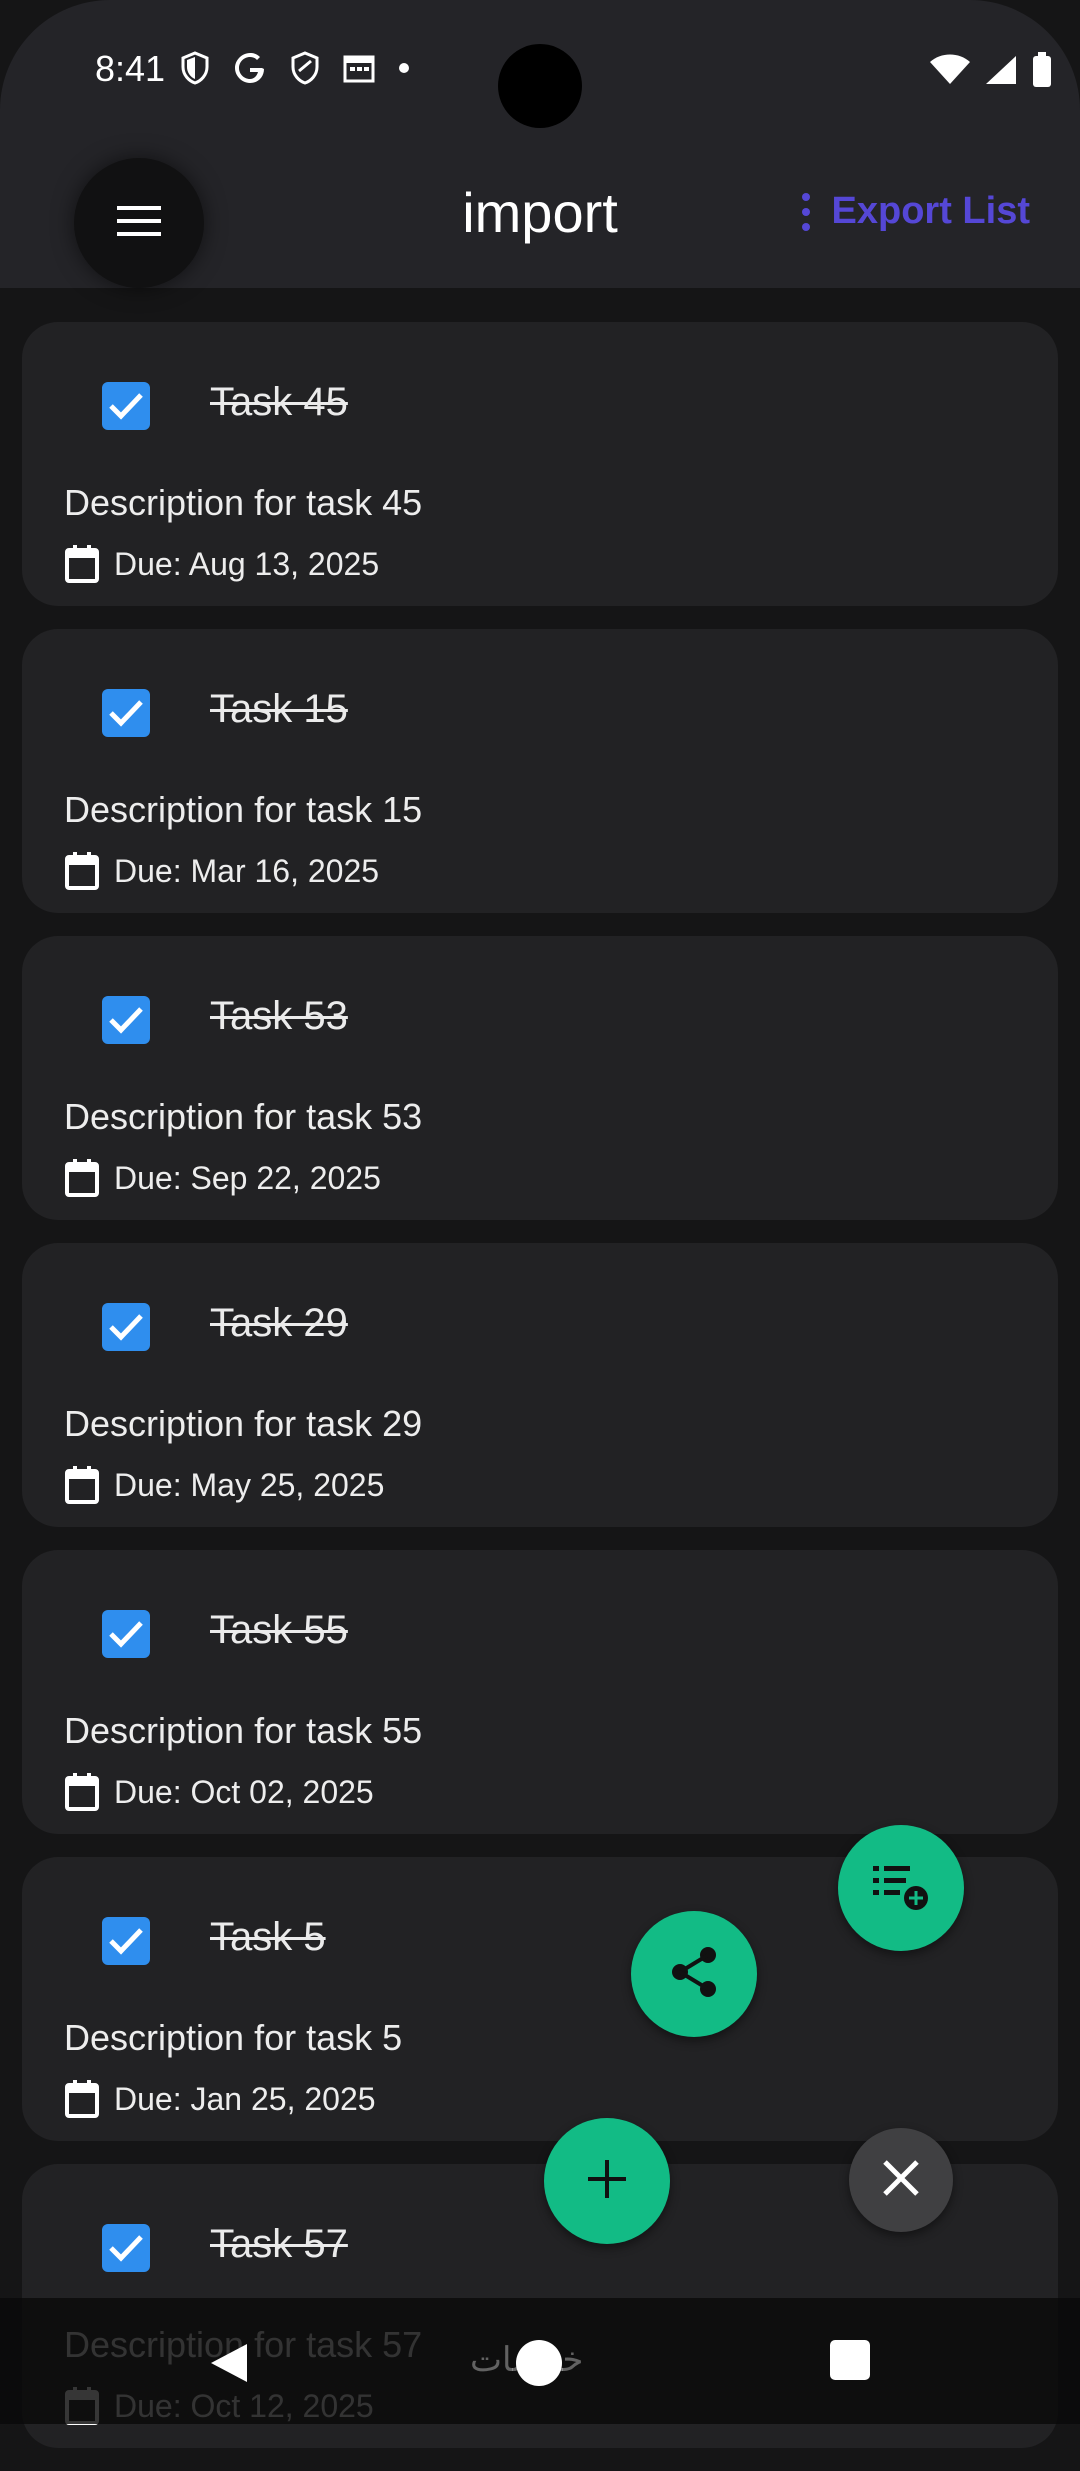  Describe the element at coordinates (1042, 72) in the screenshot. I see `battery-icon` at that location.